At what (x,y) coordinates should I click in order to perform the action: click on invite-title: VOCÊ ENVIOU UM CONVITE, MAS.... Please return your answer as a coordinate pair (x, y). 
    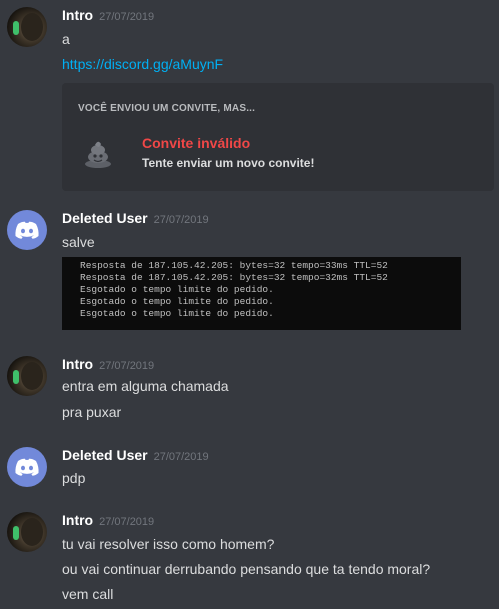
    Looking at the image, I should click on (167, 108).